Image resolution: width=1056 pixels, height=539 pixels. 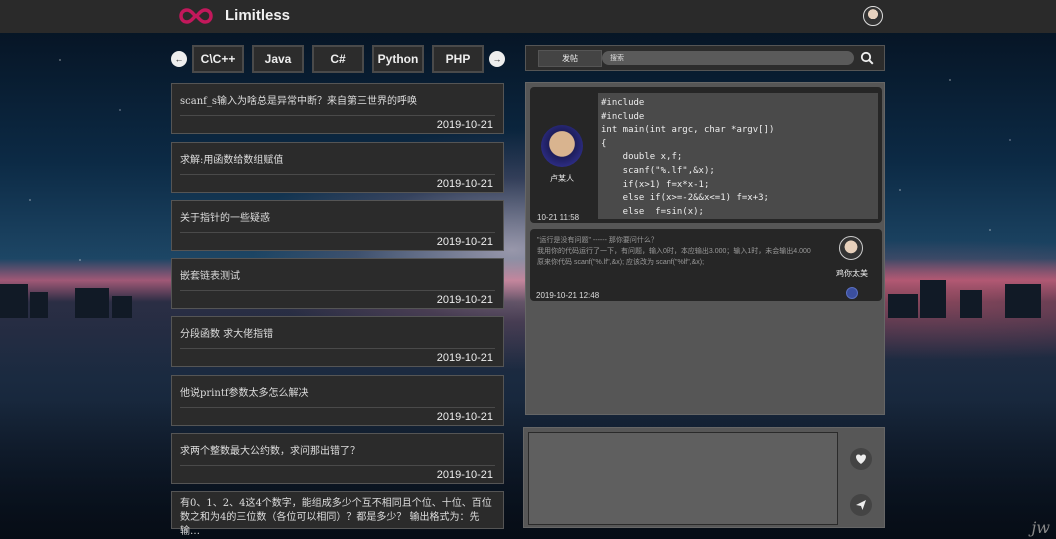 What do you see at coordinates (337, 225) in the screenshot?
I see `post-item: 关于指针的一些疑惑 2019-10-21` at bounding box center [337, 225].